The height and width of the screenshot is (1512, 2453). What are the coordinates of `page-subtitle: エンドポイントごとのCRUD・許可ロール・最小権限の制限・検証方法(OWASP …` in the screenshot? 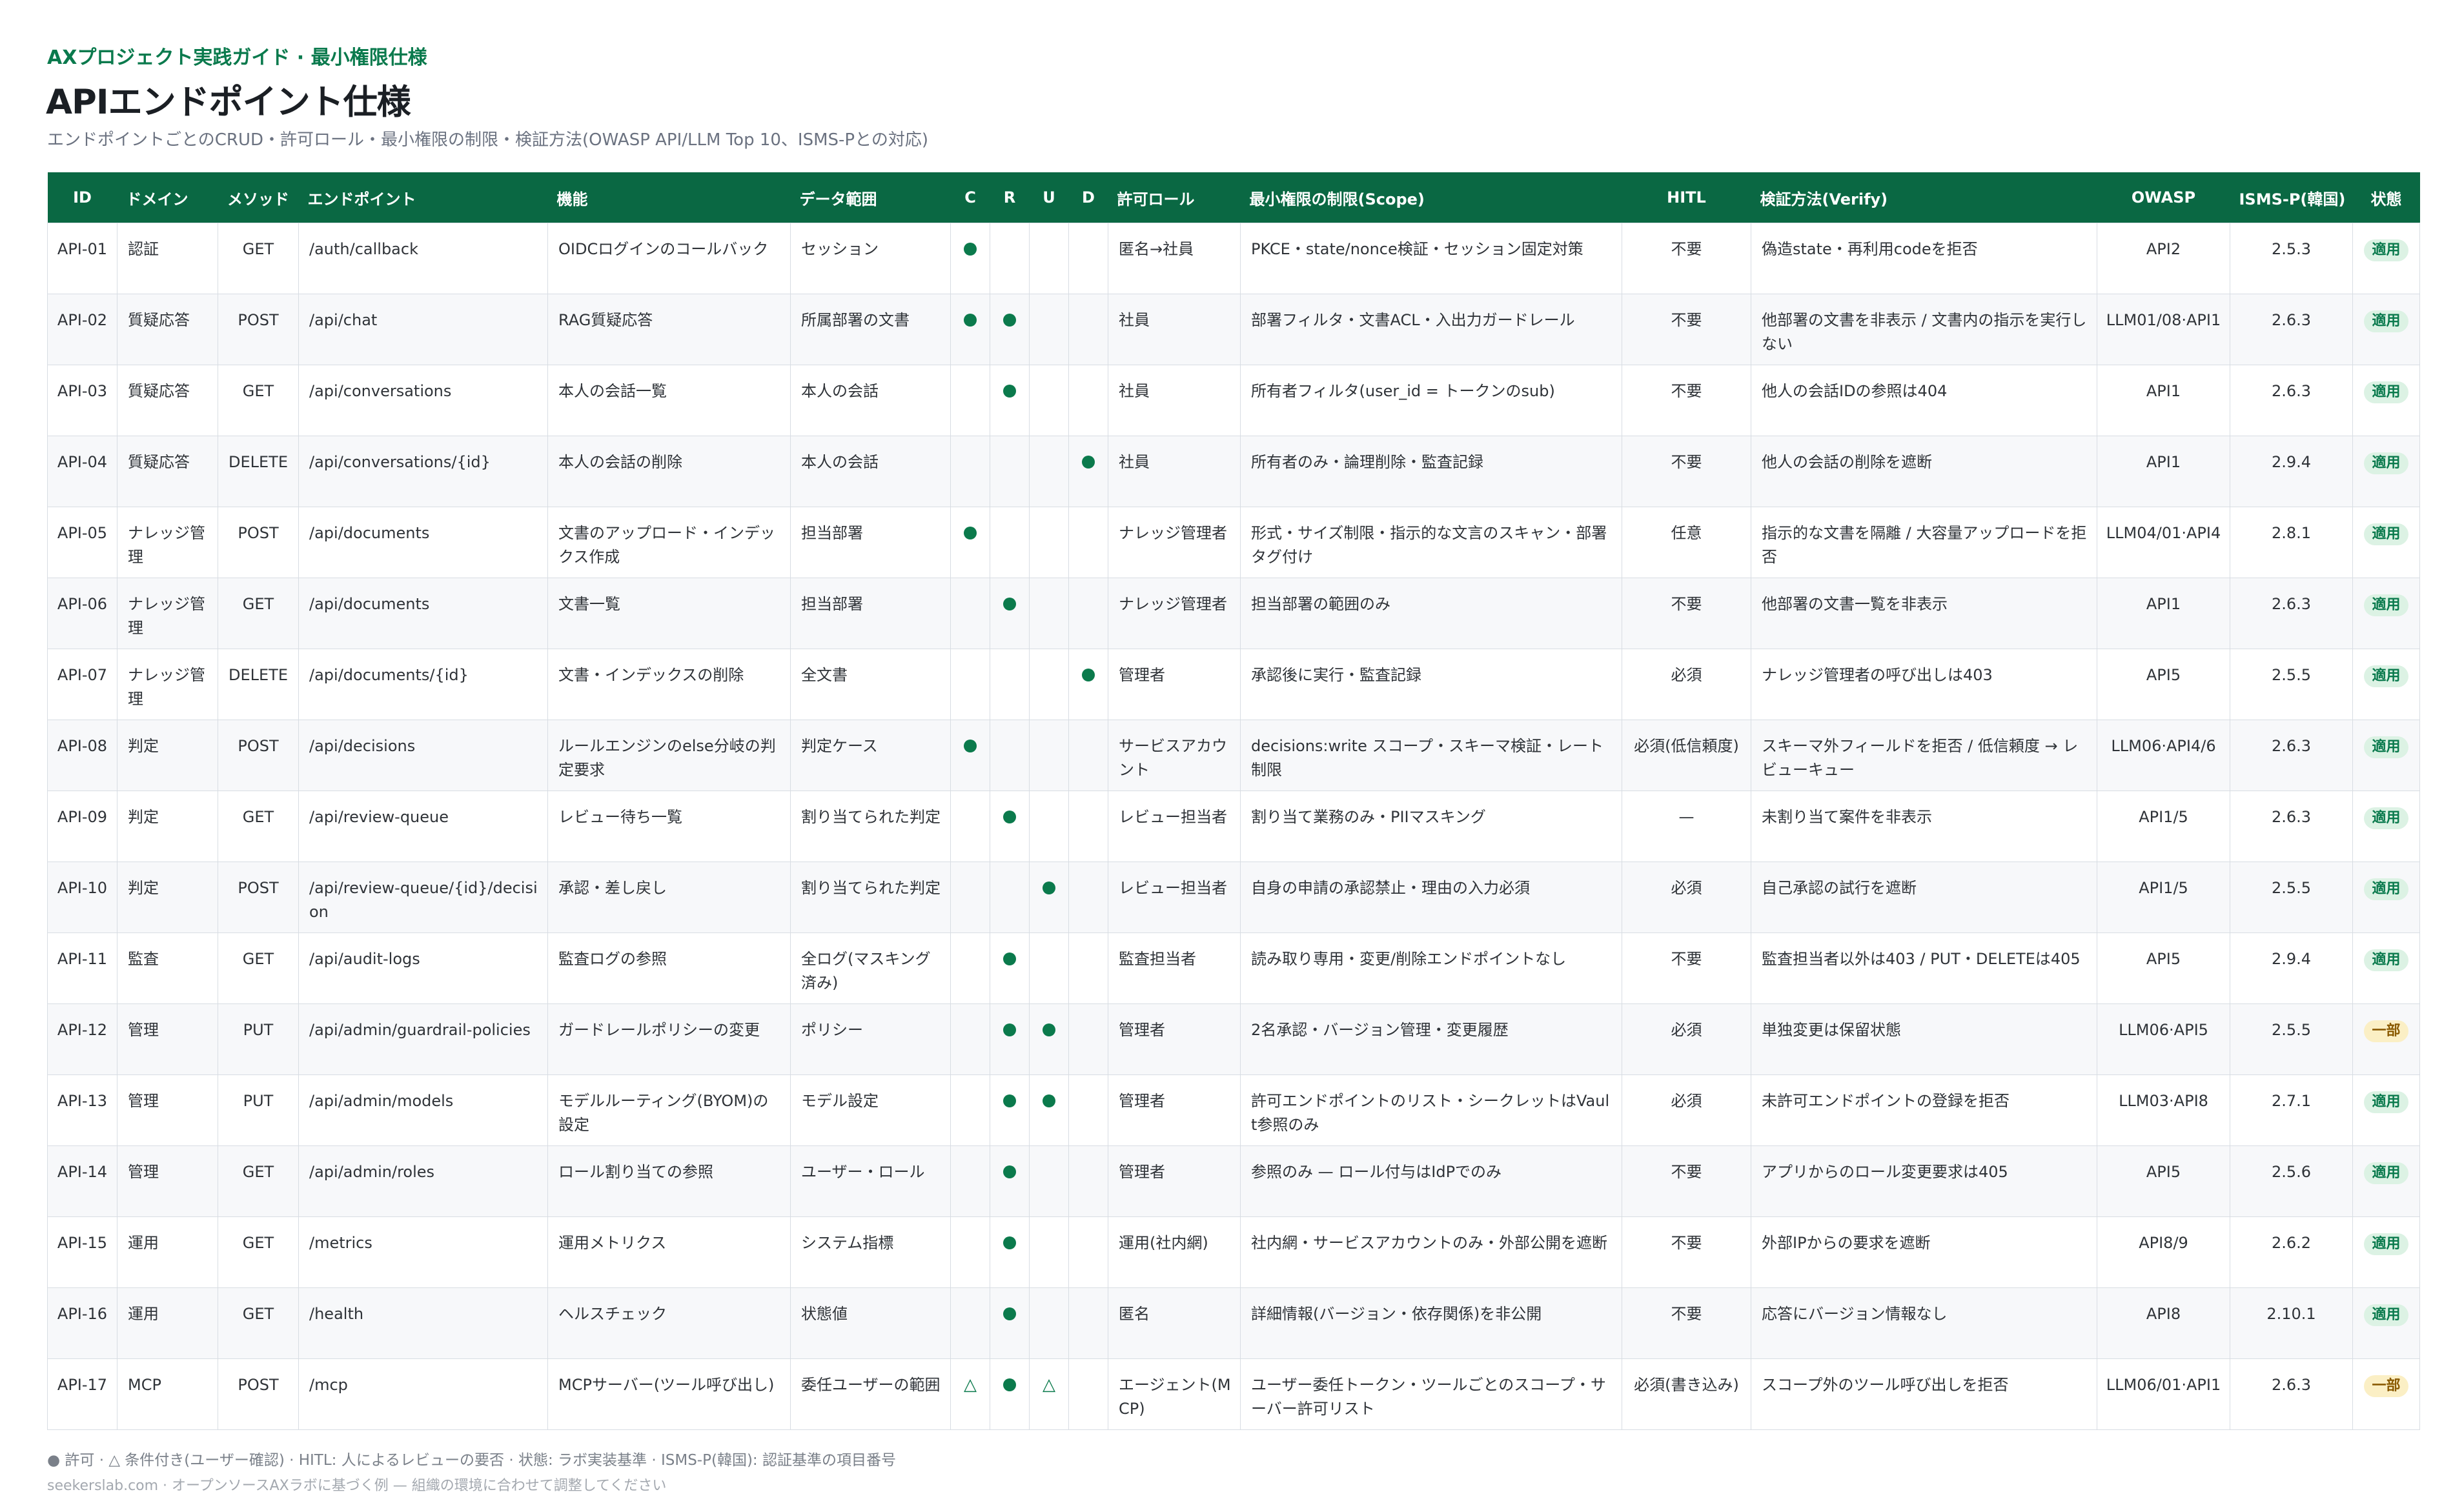 It's located at (488, 140).